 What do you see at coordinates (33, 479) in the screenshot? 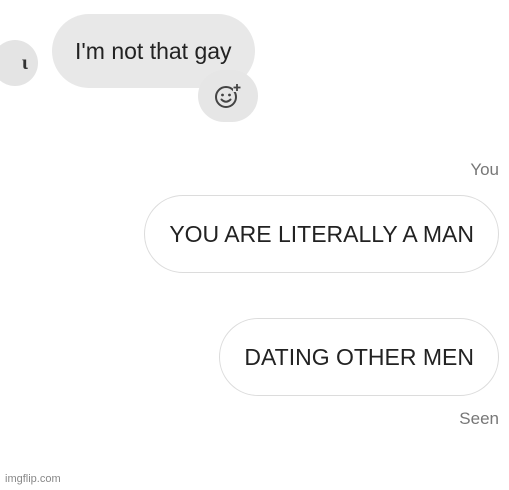
I see `watermark: imgflip.com` at bounding box center [33, 479].